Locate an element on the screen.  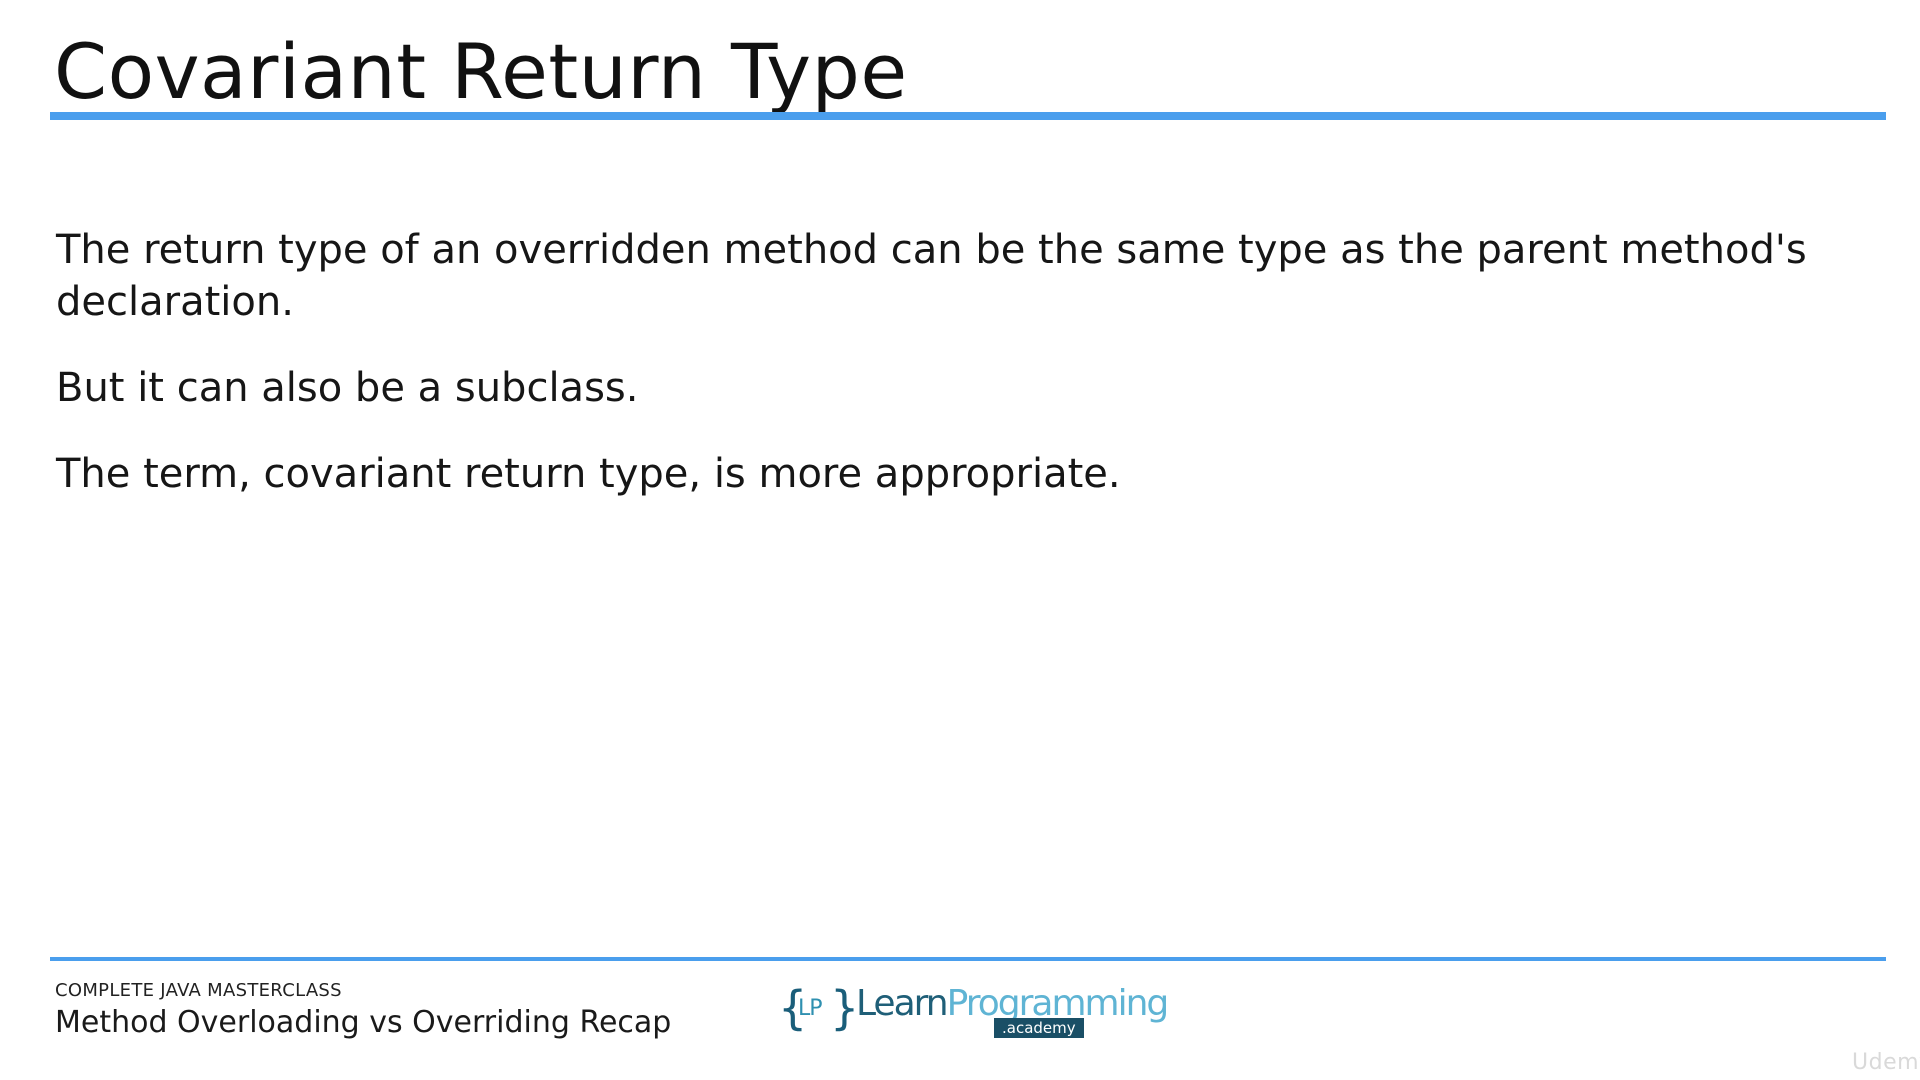
lecture-title: Method Overloading vs Overriding Recap is located at coordinates (363, 1022).